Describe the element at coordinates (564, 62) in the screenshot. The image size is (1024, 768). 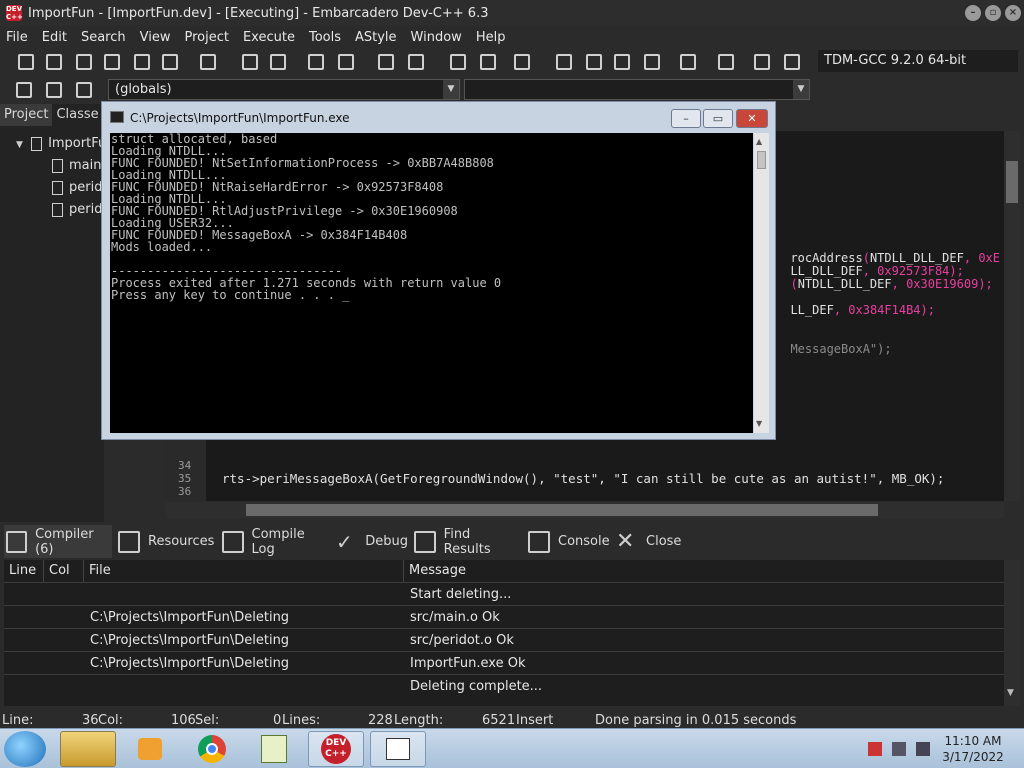
I see `compile-icon` at that location.